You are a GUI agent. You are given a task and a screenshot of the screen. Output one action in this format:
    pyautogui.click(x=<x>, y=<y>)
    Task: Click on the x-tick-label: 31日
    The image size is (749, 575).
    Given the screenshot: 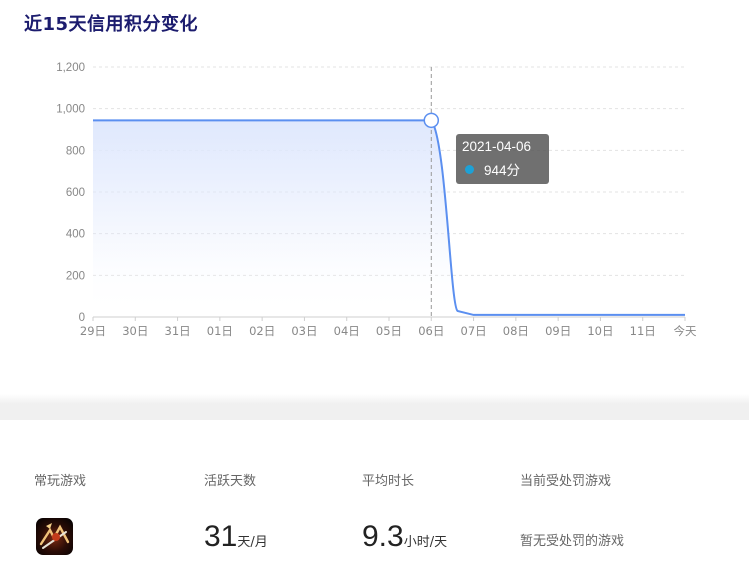 What is the action you would take?
    pyautogui.click(x=178, y=331)
    